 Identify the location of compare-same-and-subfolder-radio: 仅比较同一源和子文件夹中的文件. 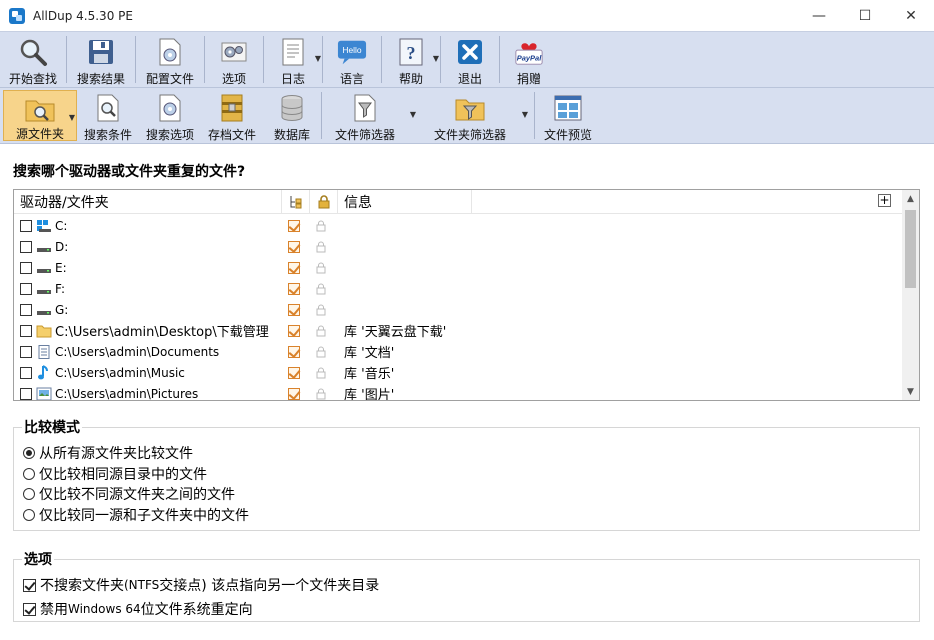
(136, 515).